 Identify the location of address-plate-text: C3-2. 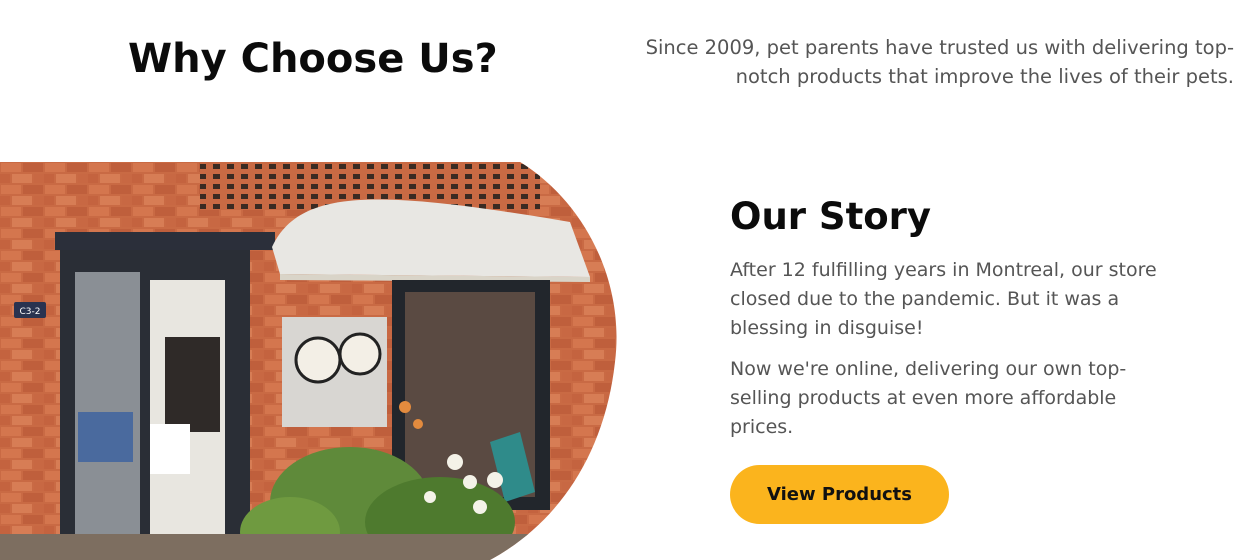
(30, 312).